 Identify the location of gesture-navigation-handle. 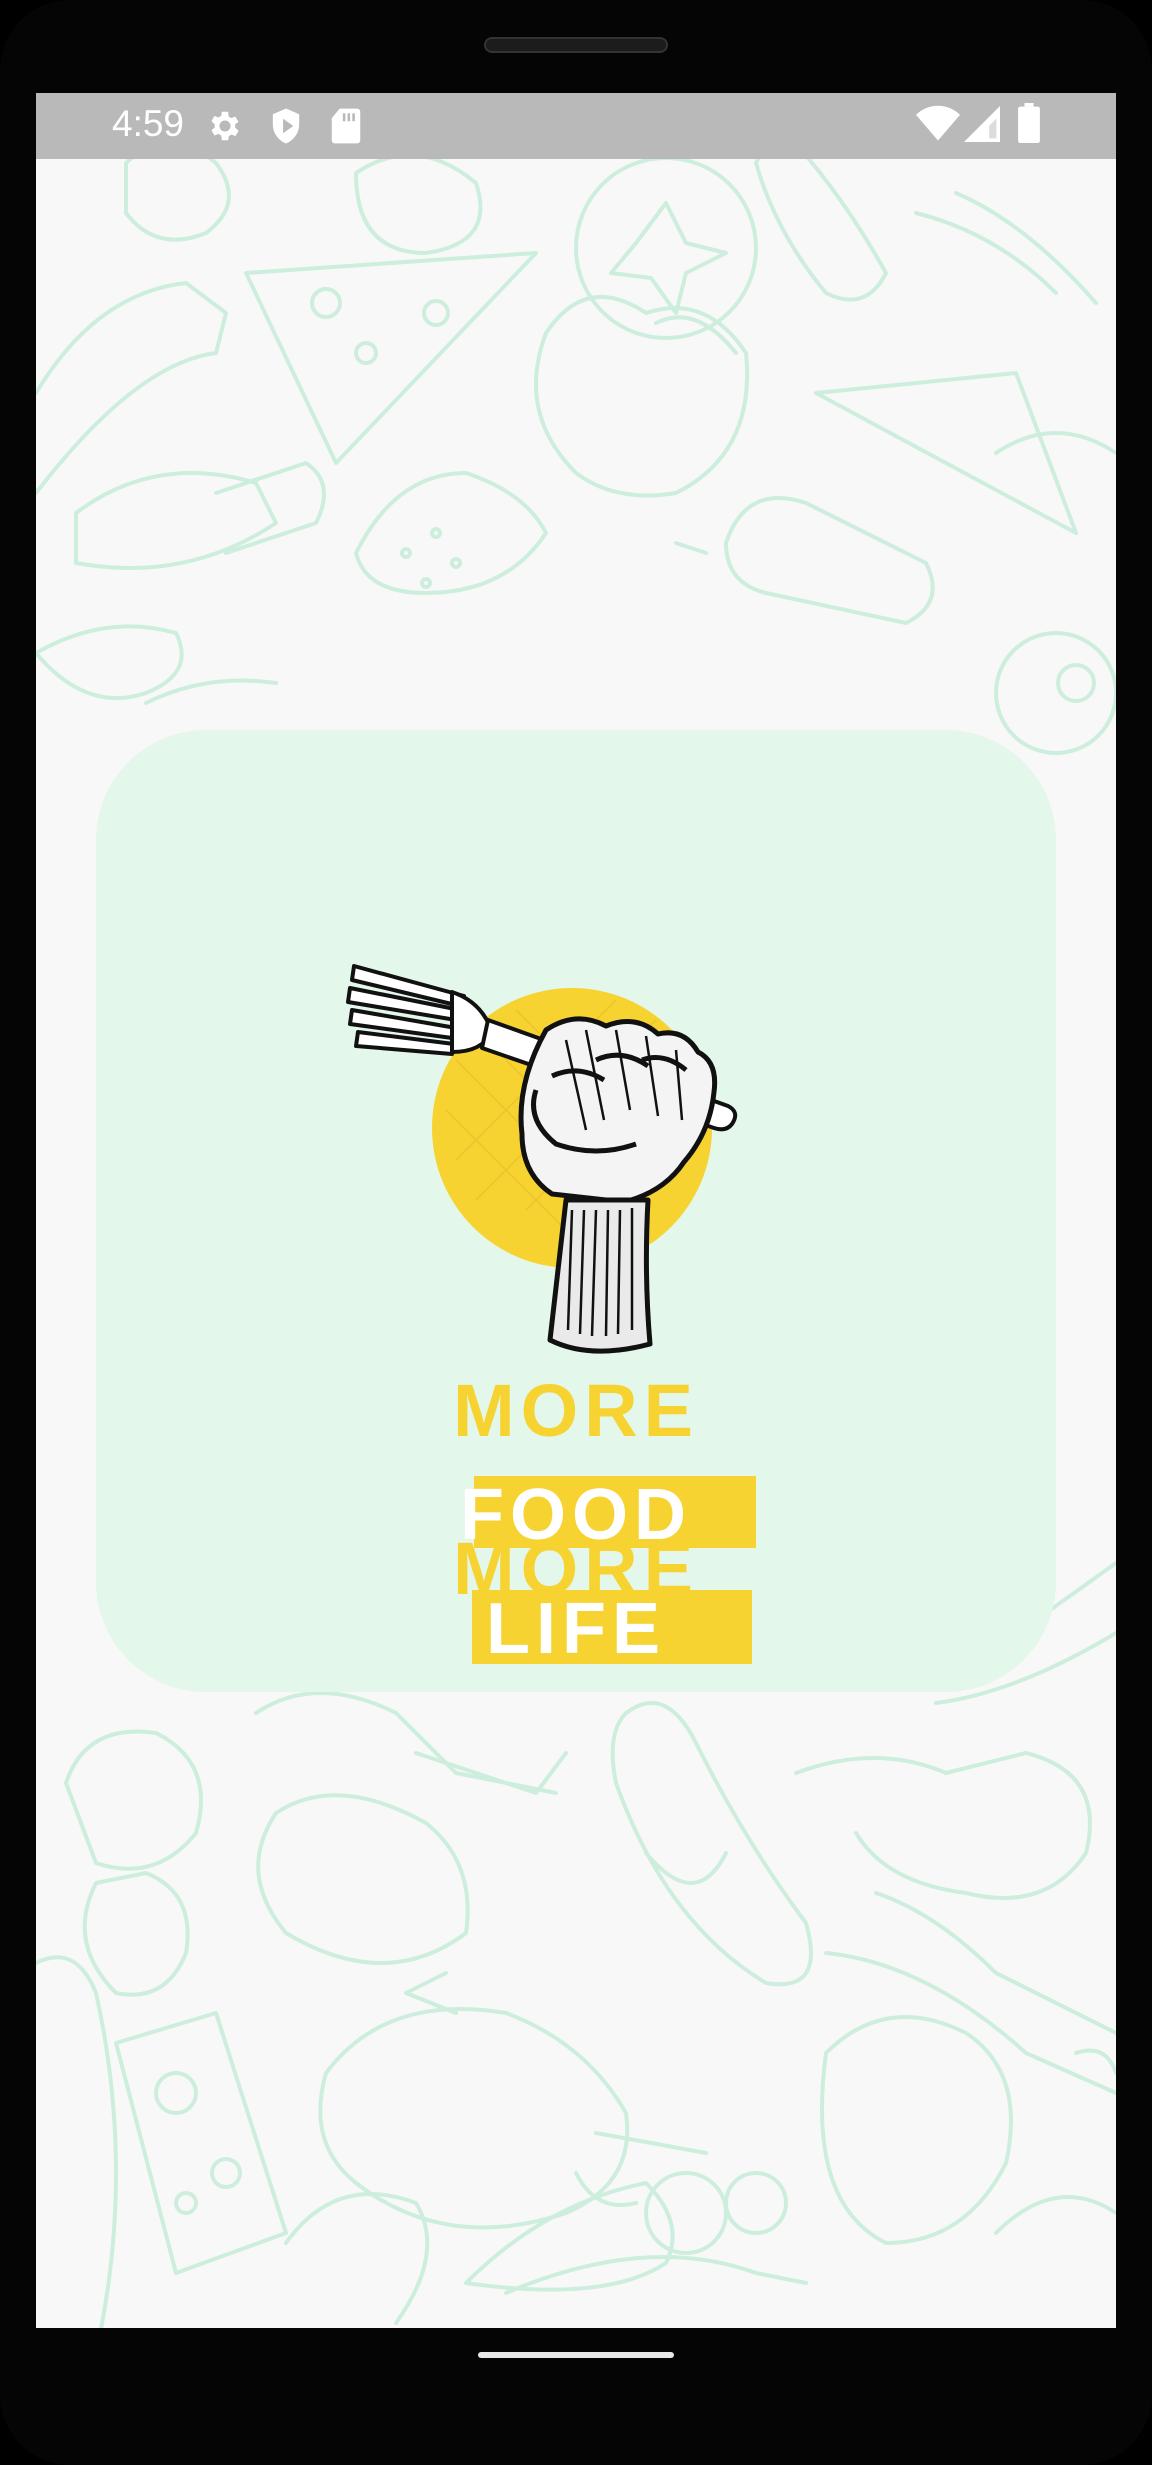
(576, 2355).